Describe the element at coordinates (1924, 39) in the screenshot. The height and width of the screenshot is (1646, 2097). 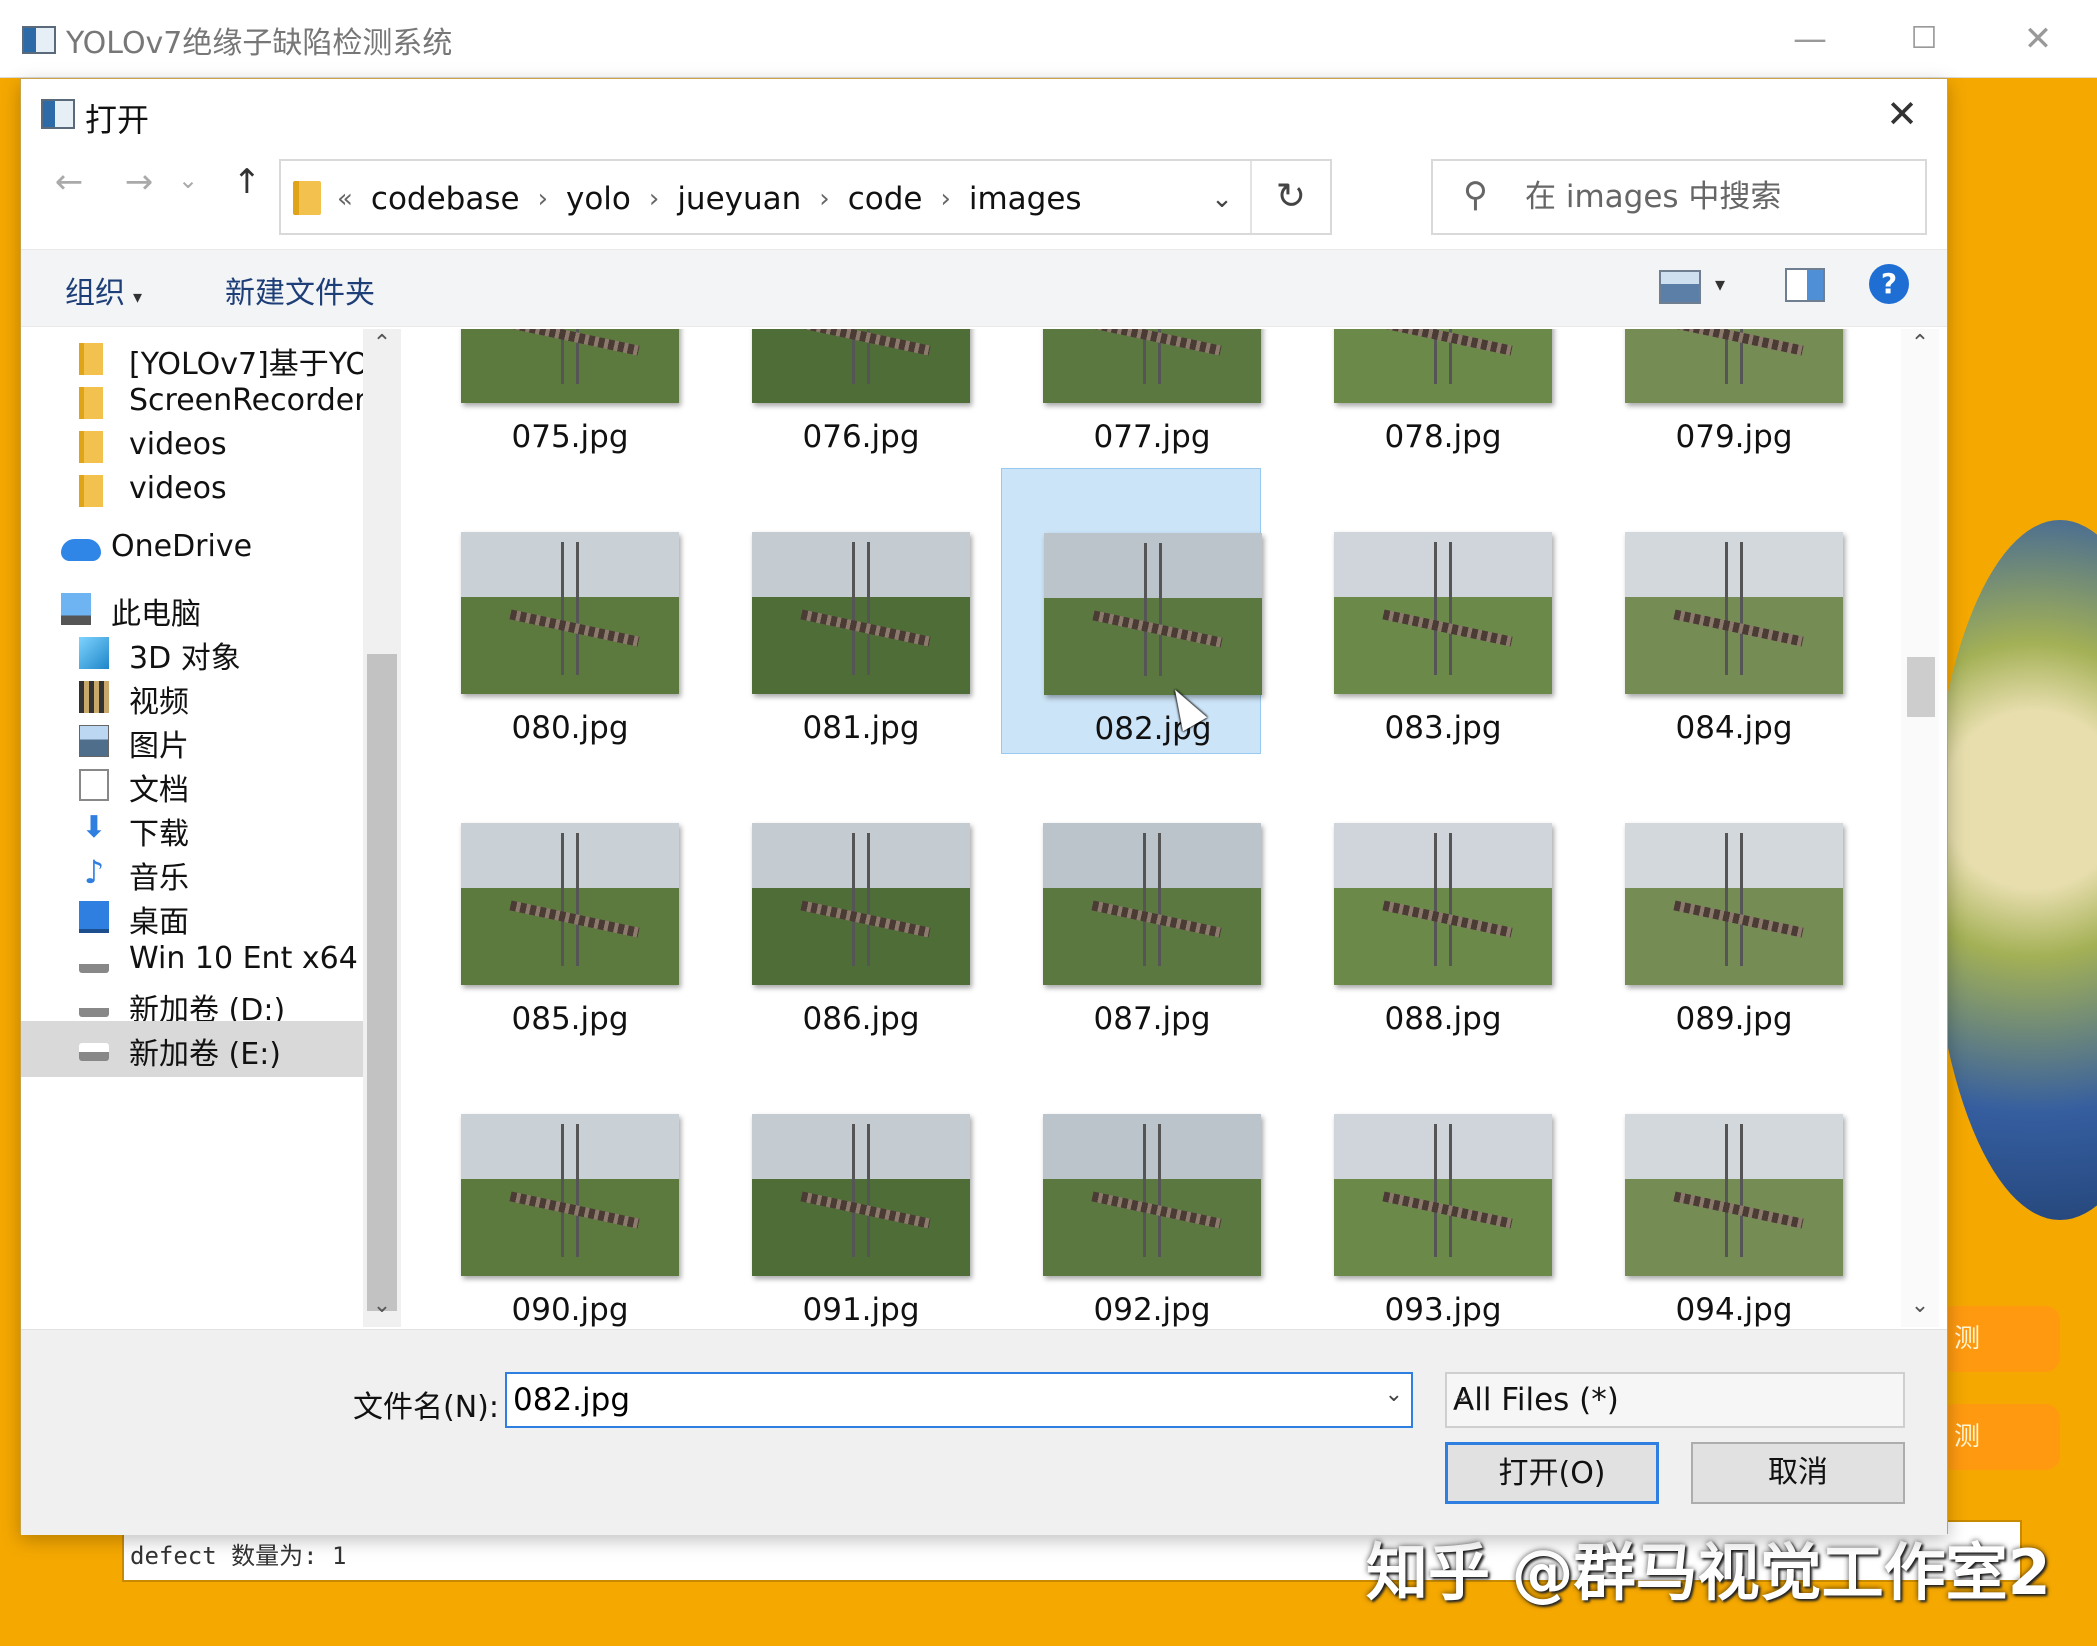
I see `maximize-button: ☐` at that location.